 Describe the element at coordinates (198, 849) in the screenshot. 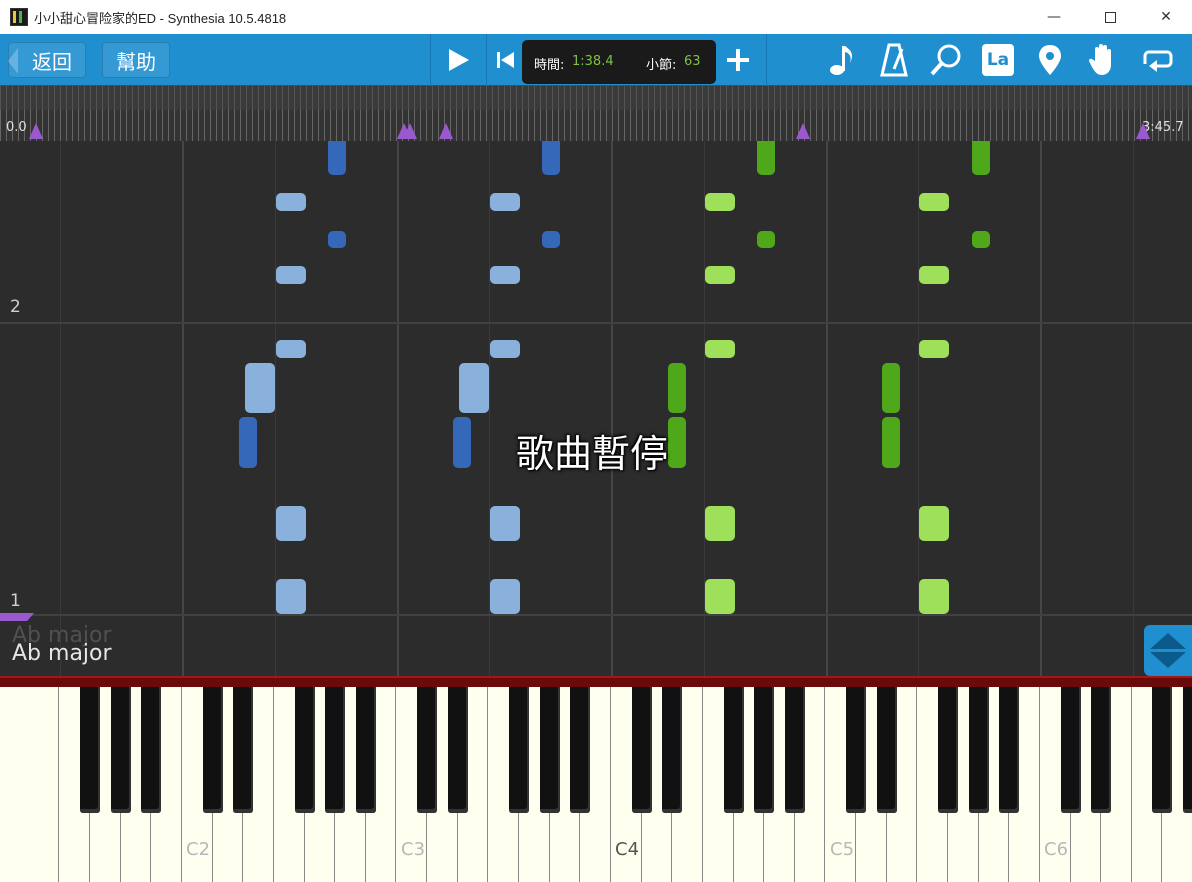

I see `octave-label: C2` at that location.